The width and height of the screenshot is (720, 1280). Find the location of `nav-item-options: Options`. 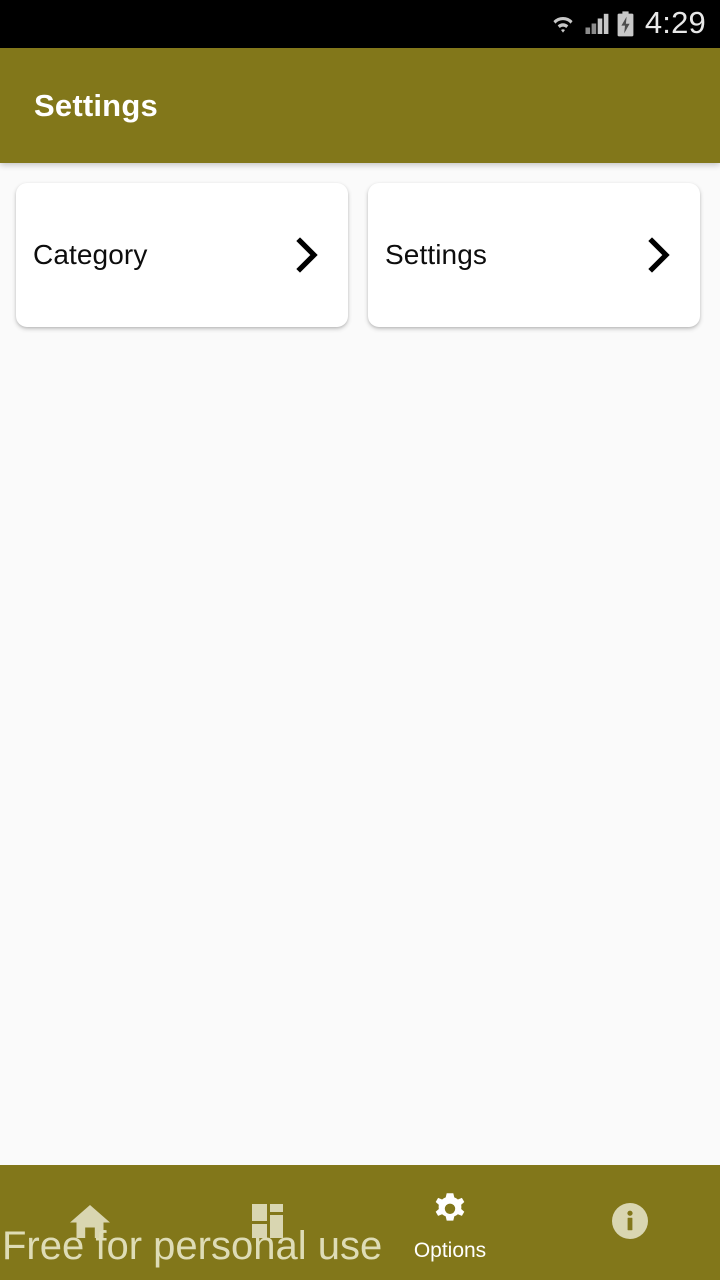

nav-item-options: Options is located at coordinates (450, 1222).